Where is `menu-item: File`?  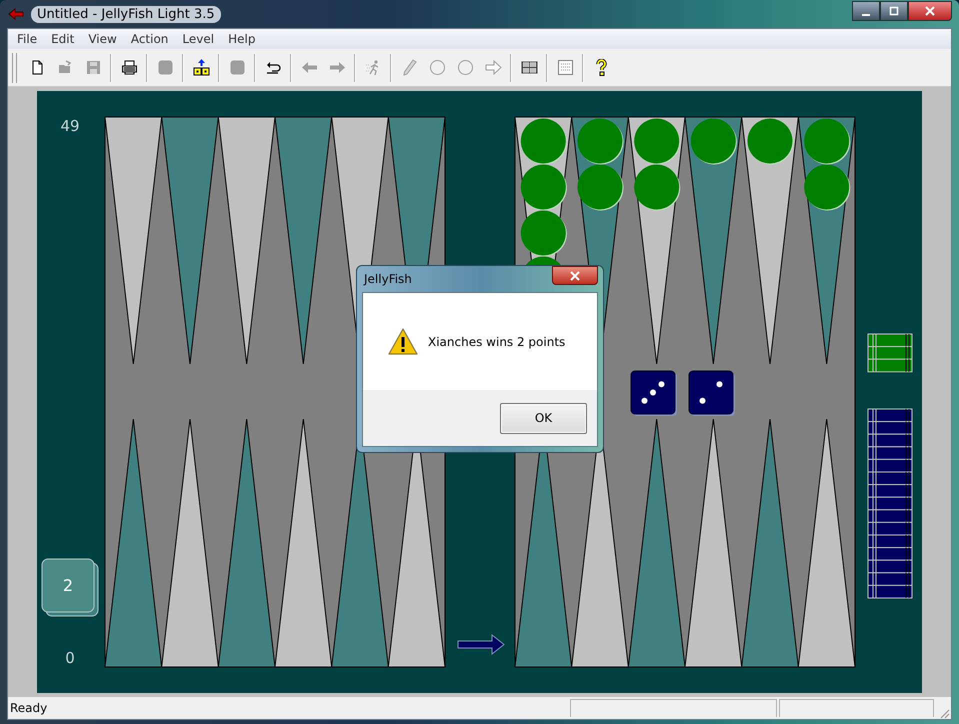
menu-item: File is located at coordinates (27, 39).